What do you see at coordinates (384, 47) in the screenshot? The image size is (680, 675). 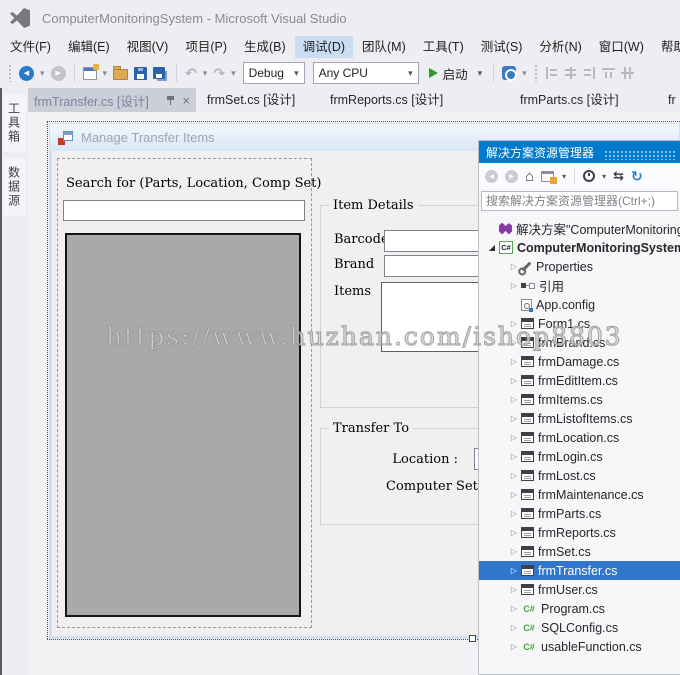 I see `menu-item-6: 团队(M)` at bounding box center [384, 47].